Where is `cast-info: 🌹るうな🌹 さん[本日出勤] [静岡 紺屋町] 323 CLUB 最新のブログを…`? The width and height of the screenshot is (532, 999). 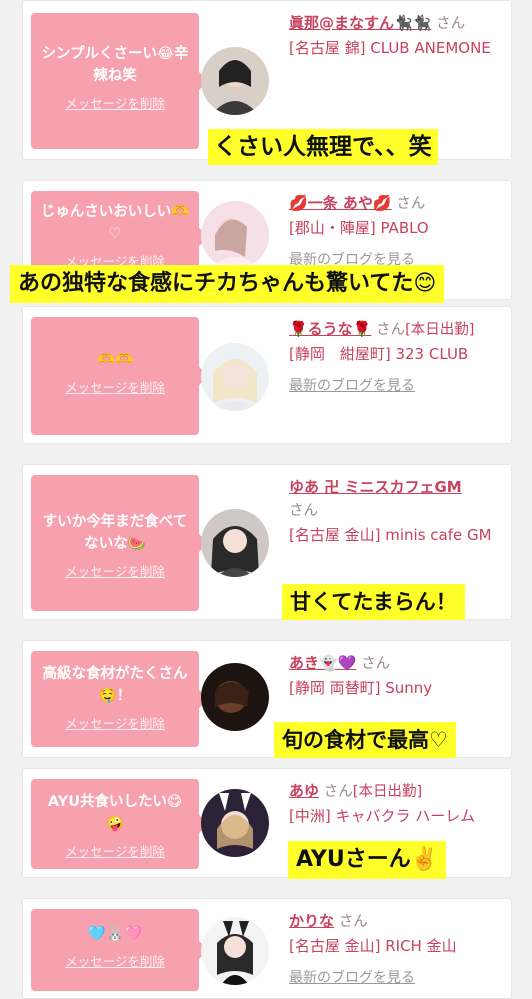 cast-info: 🌹るうな🌹 さん[本日出勤] [静岡 紺屋町] 323 CLUB 最新のブログを… is located at coordinates (398, 357).